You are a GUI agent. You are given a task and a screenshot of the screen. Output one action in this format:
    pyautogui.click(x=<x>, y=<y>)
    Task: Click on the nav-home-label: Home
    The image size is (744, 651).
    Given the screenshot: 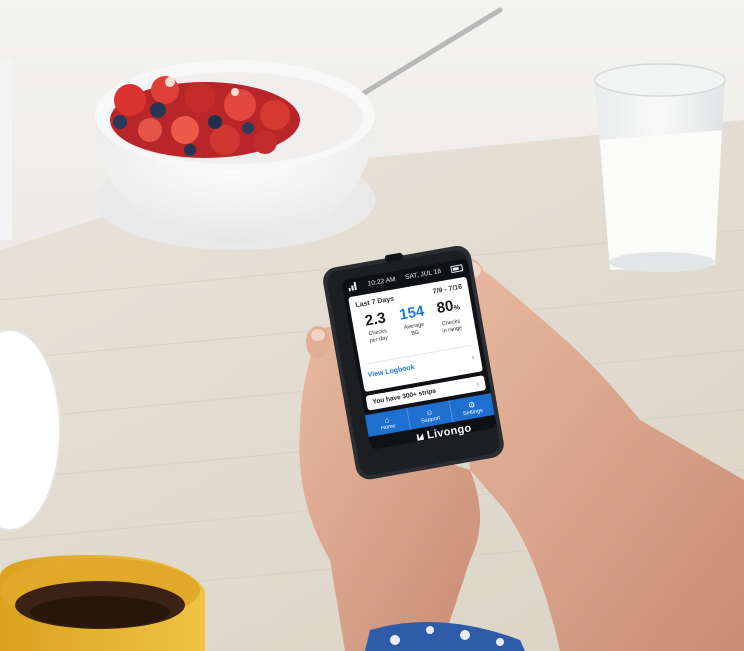 What is the action you would take?
    pyautogui.click(x=388, y=427)
    